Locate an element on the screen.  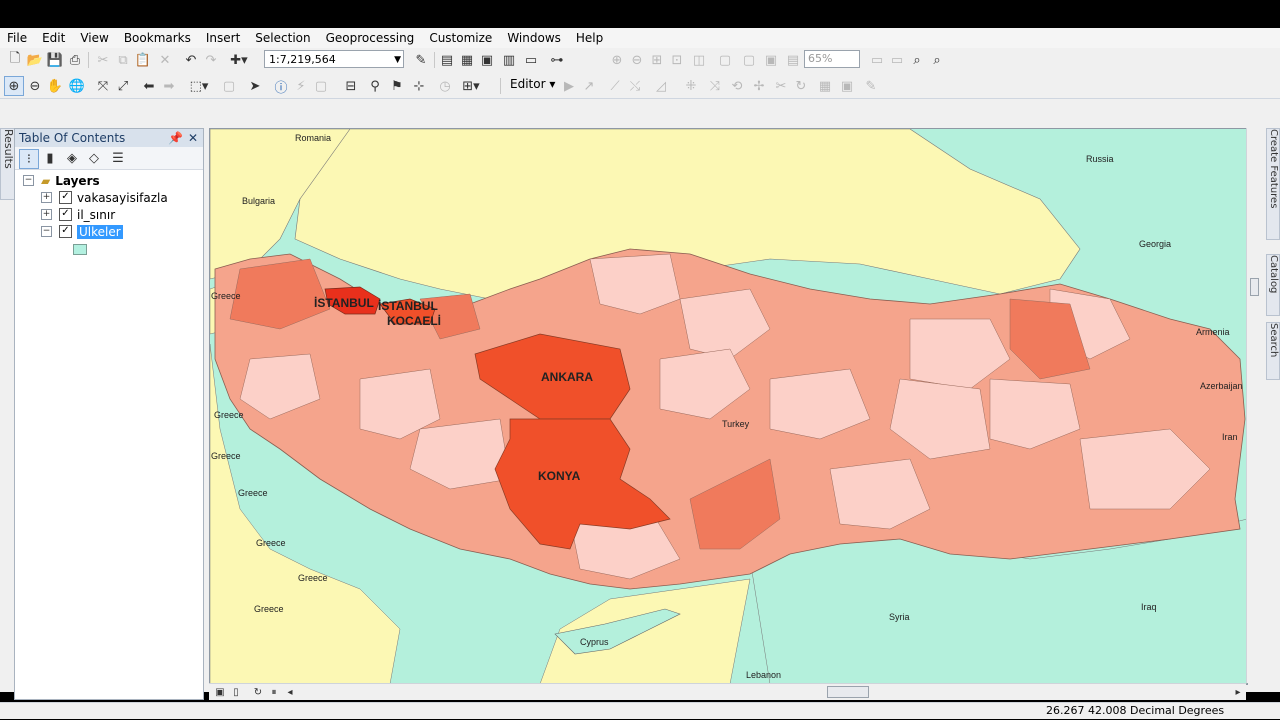
construction-tools-icon: ◿ is located at coordinates (661, 86).